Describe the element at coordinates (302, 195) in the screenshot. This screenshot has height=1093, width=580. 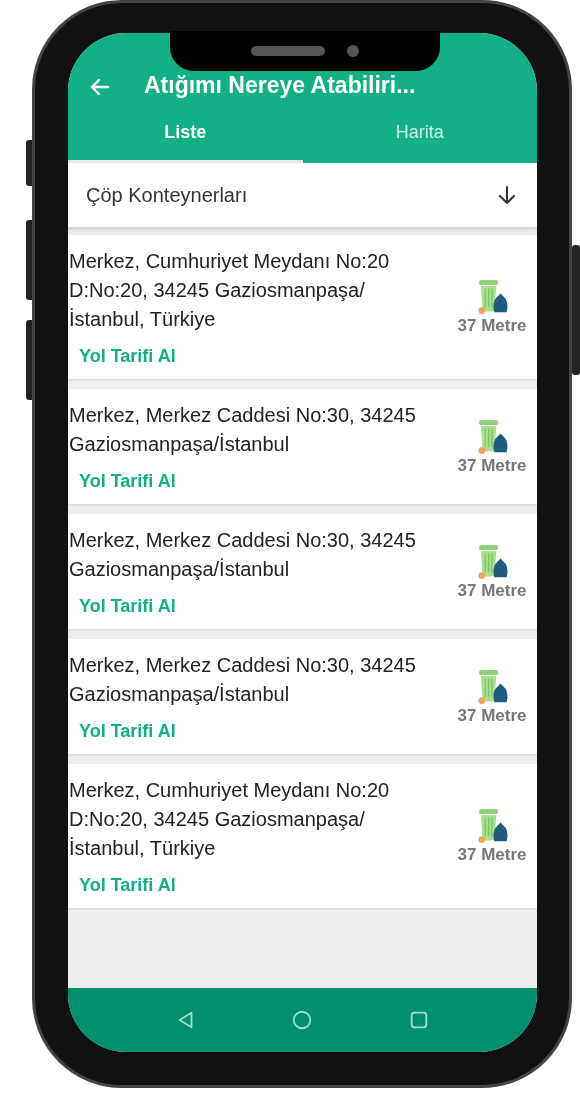
I see `category-dropdown: Çöp Konteynerları` at that location.